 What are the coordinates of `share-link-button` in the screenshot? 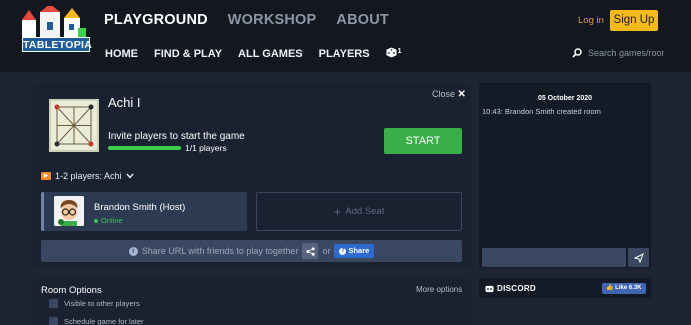 It's located at (310, 251).